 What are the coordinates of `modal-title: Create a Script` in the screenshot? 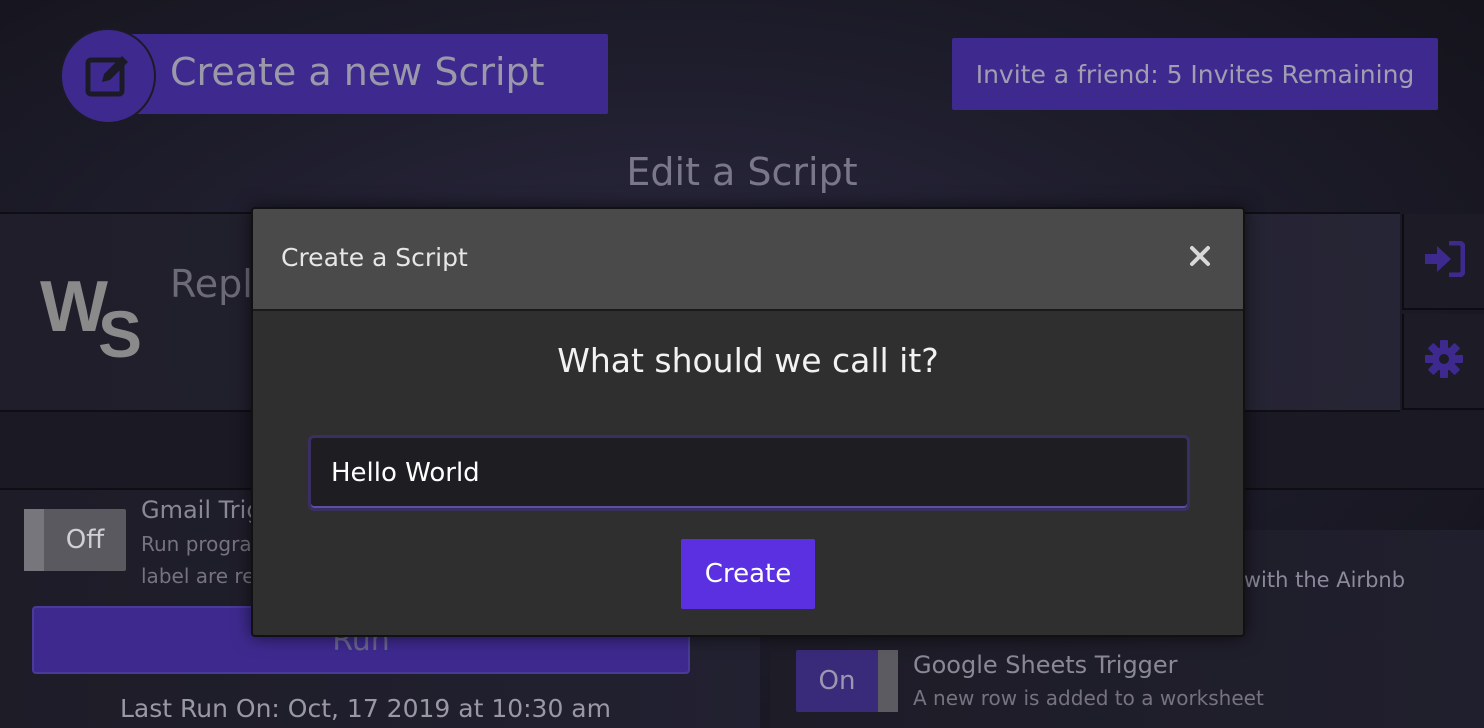 It's located at (374, 257).